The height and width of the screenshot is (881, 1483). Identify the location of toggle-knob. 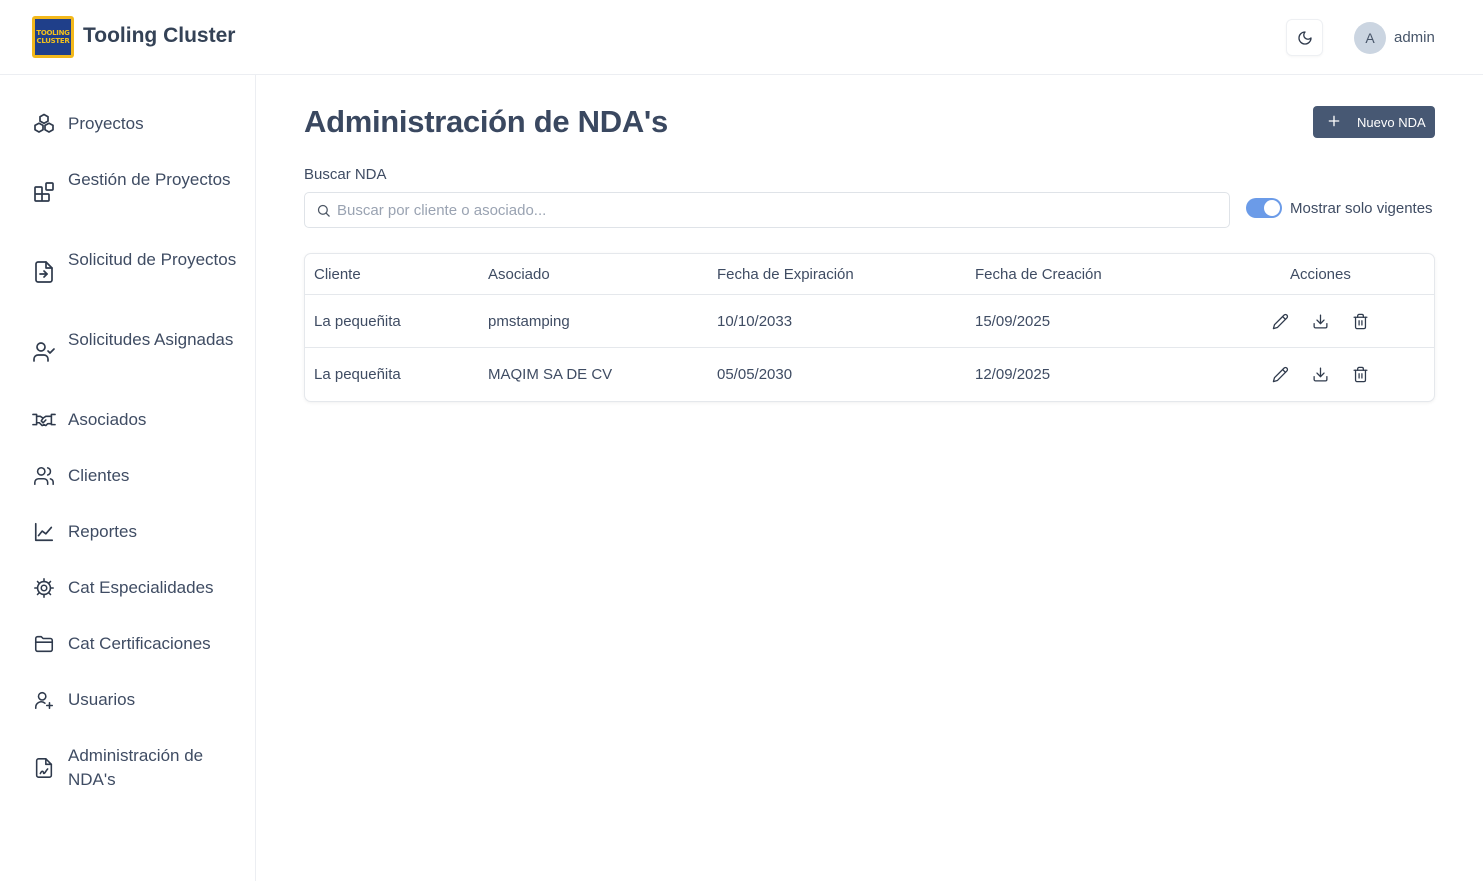
(1272, 208).